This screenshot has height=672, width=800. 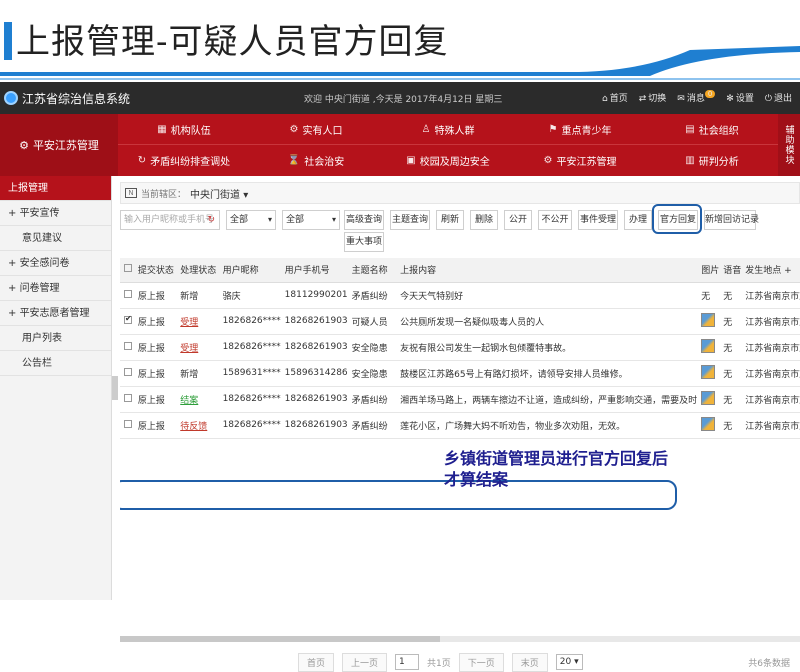 What do you see at coordinates (407, 662) in the screenshot?
I see `page-number-input: 1` at bounding box center [407, 662].